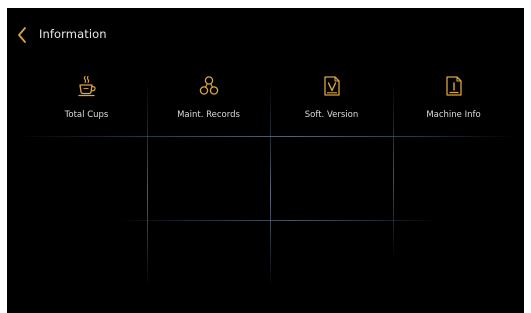 This screenshot has width=531, height=313. What do you see at coordinates (208, 85) in the screenshot?
I see `maintenance-records-icon` at bounding box center [208, 85].